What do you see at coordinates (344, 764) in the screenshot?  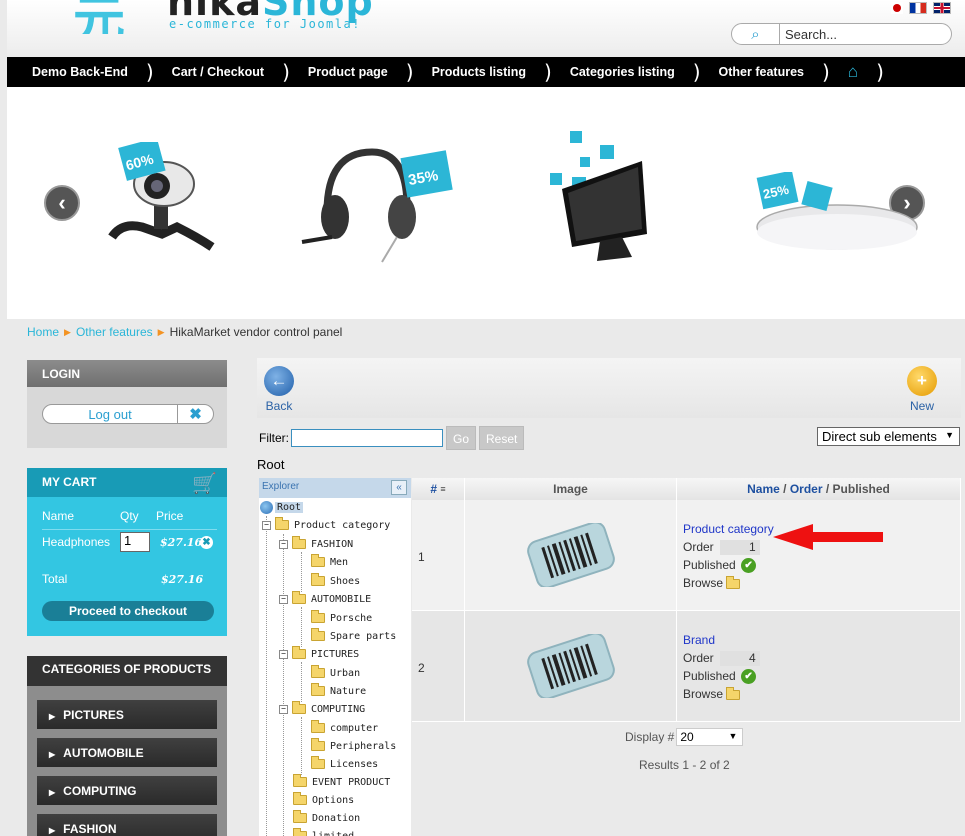 I see `tree-node-licenses: Licenses` at bounding box center [344, 764].